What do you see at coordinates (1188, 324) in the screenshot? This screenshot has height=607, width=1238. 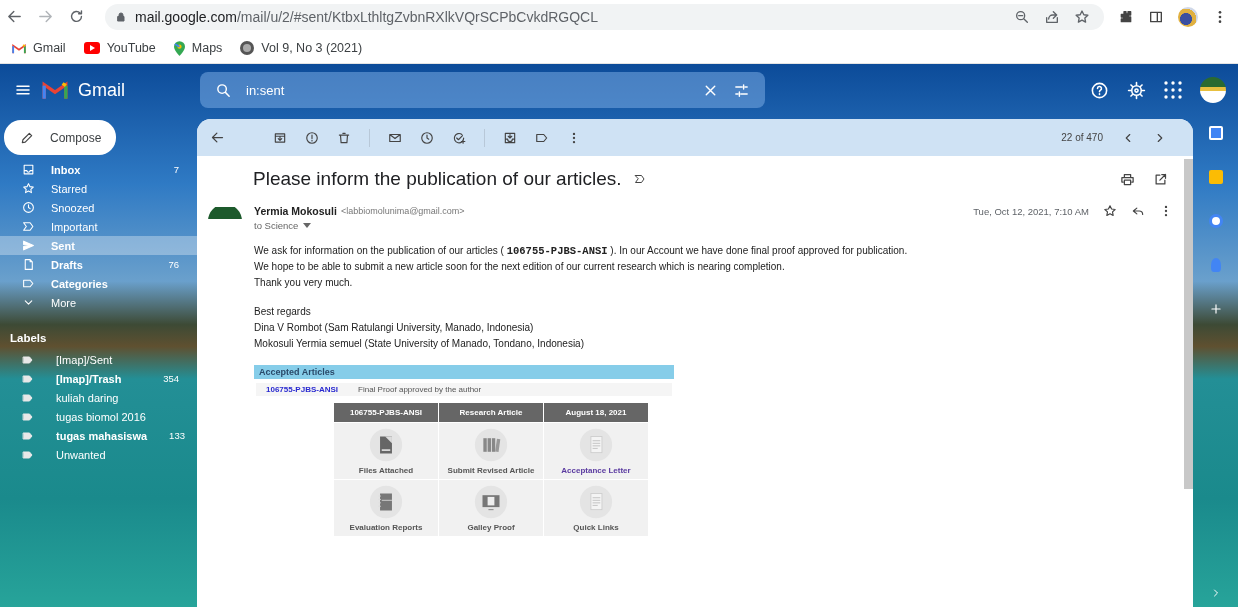 I see `scrollbar-thumb` at bounding box center [1188, 324].